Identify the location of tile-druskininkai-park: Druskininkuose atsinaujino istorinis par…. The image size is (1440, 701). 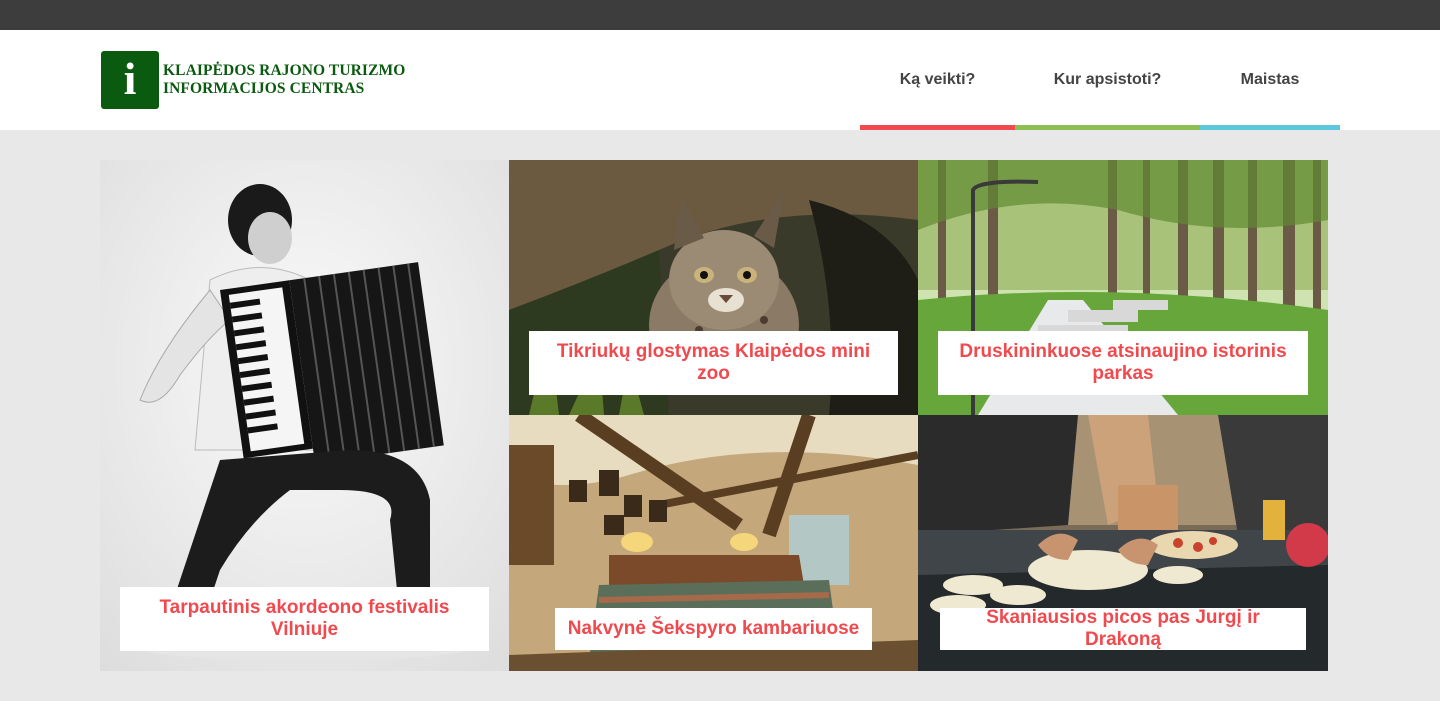
(1123, 287).